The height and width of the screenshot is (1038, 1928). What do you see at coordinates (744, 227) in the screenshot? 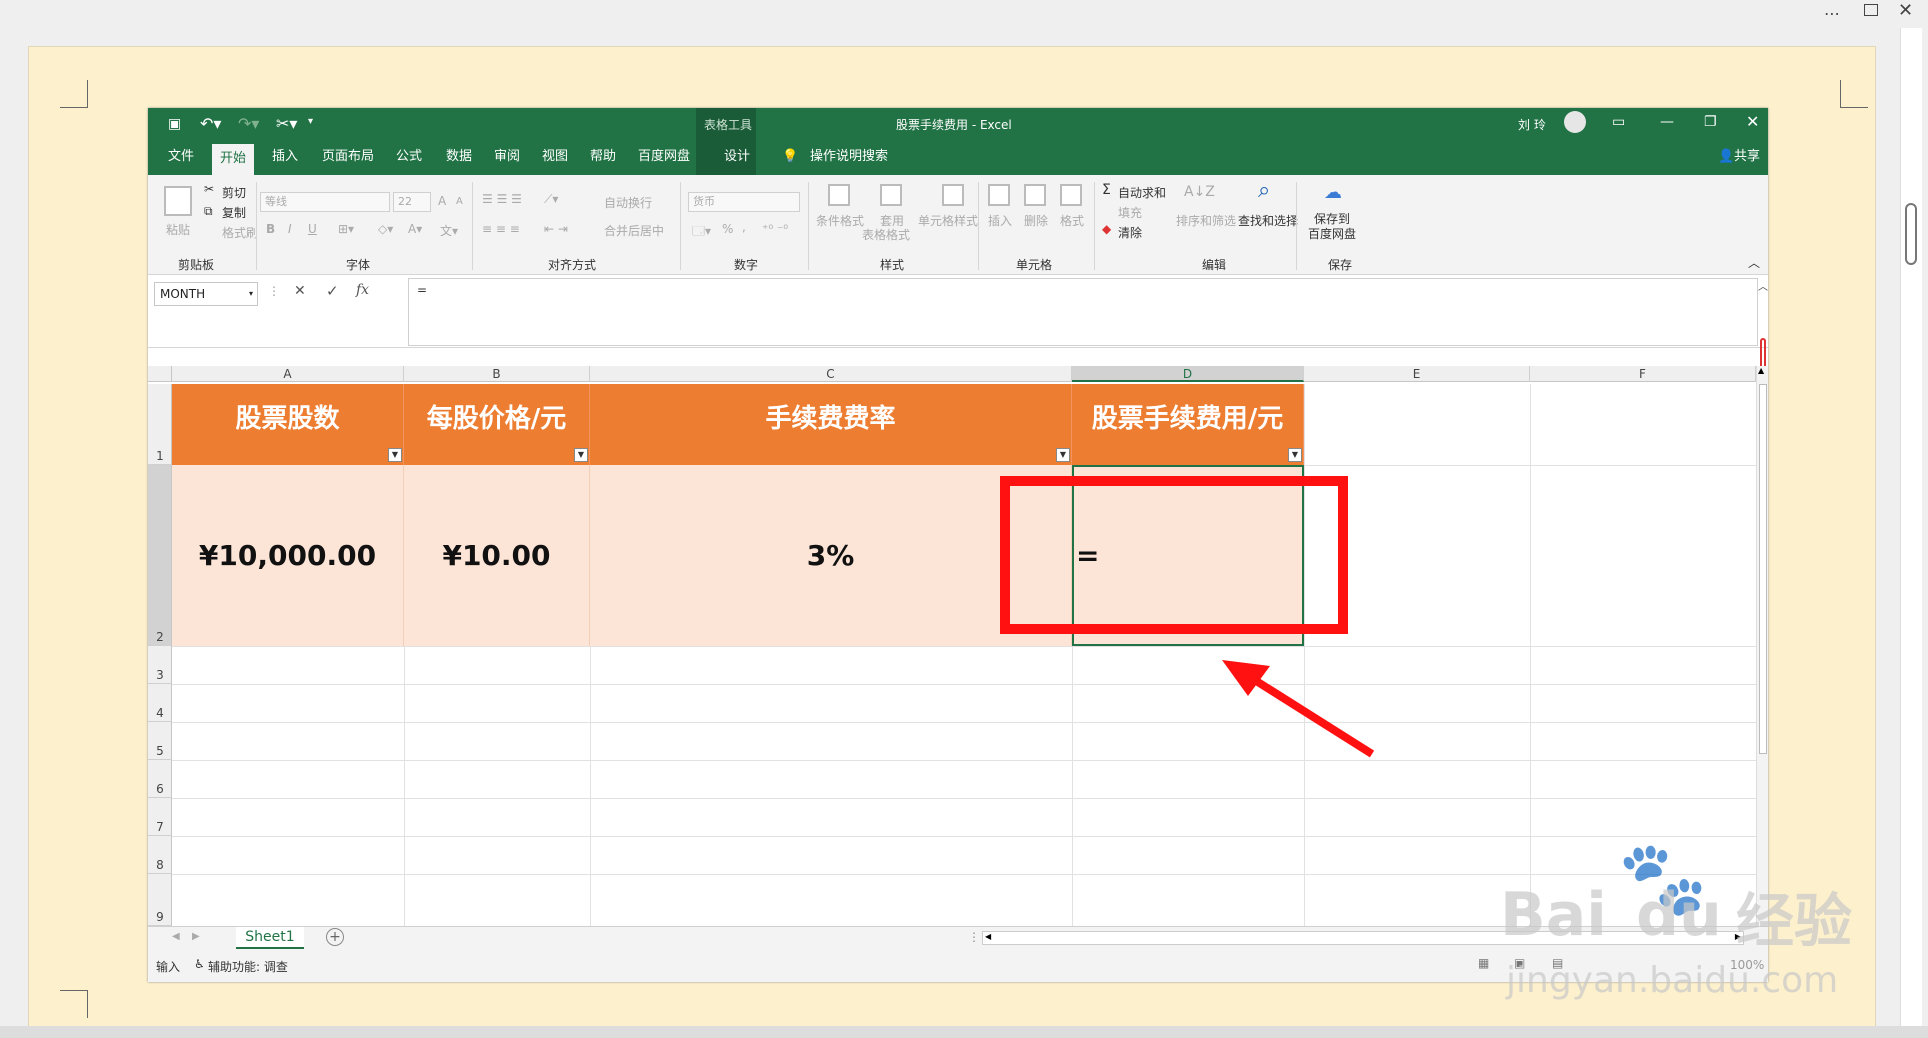
I see `comma-button: ,` at bounding box center [744, 227].